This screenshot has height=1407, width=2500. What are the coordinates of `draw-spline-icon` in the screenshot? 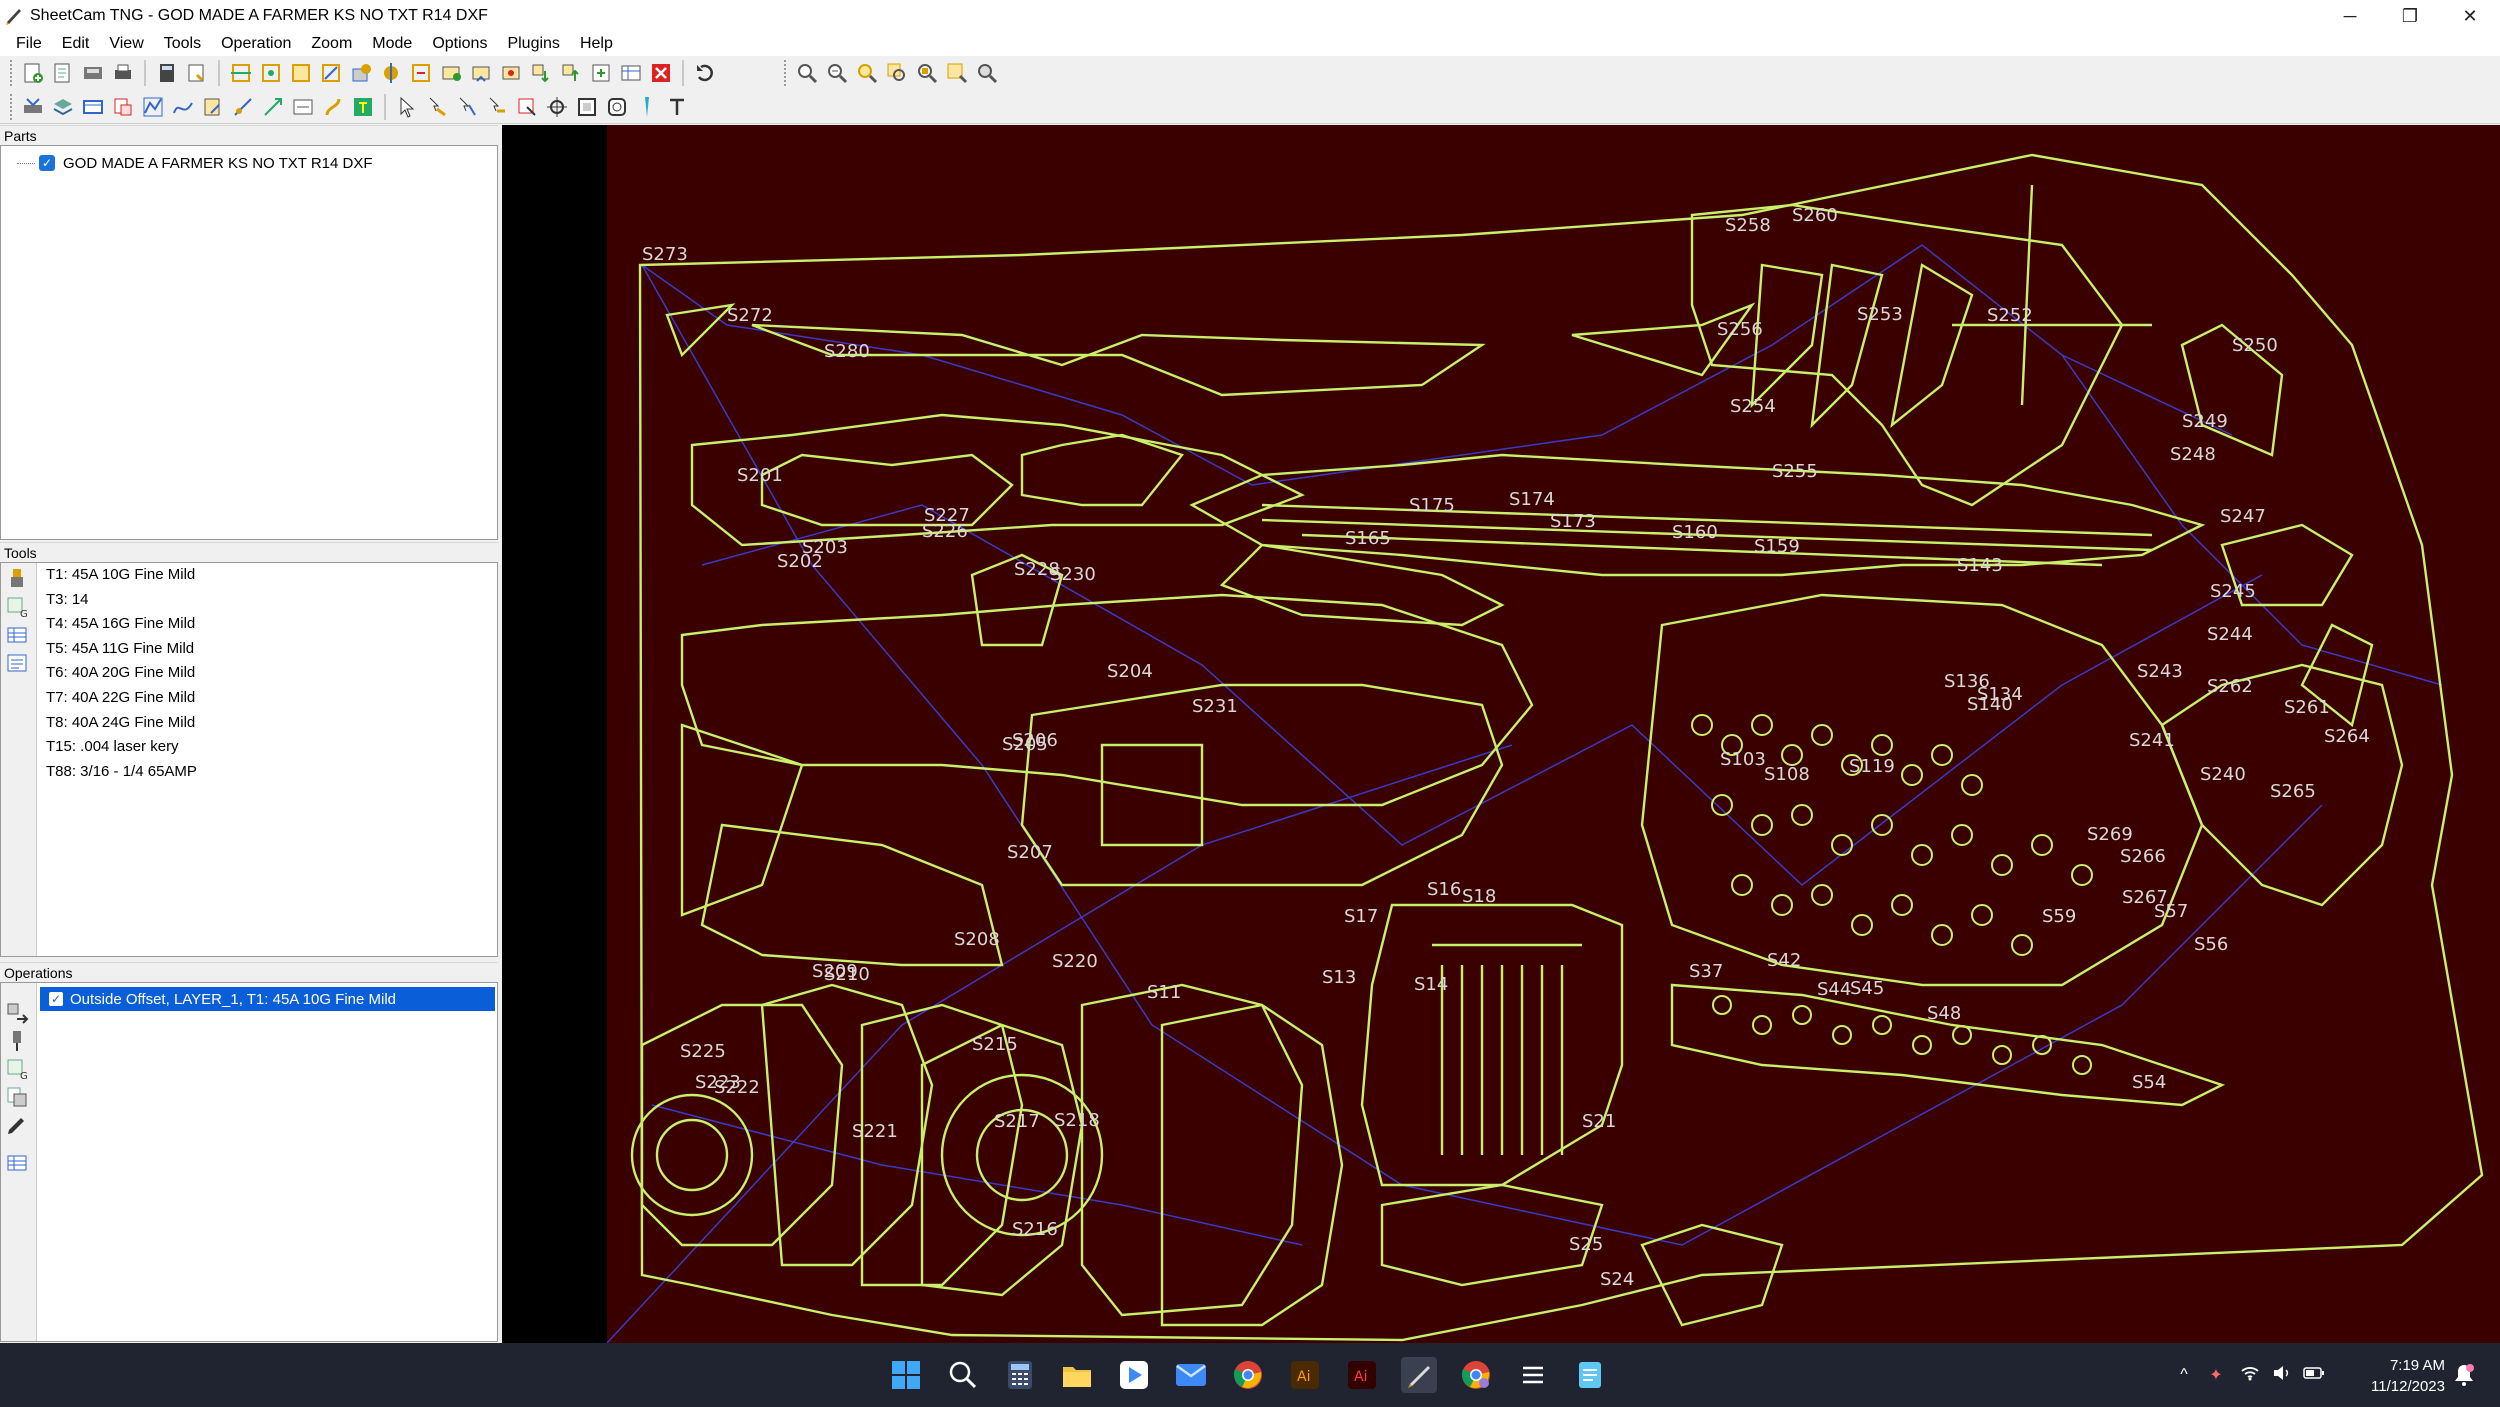 It's located at (183, 107).